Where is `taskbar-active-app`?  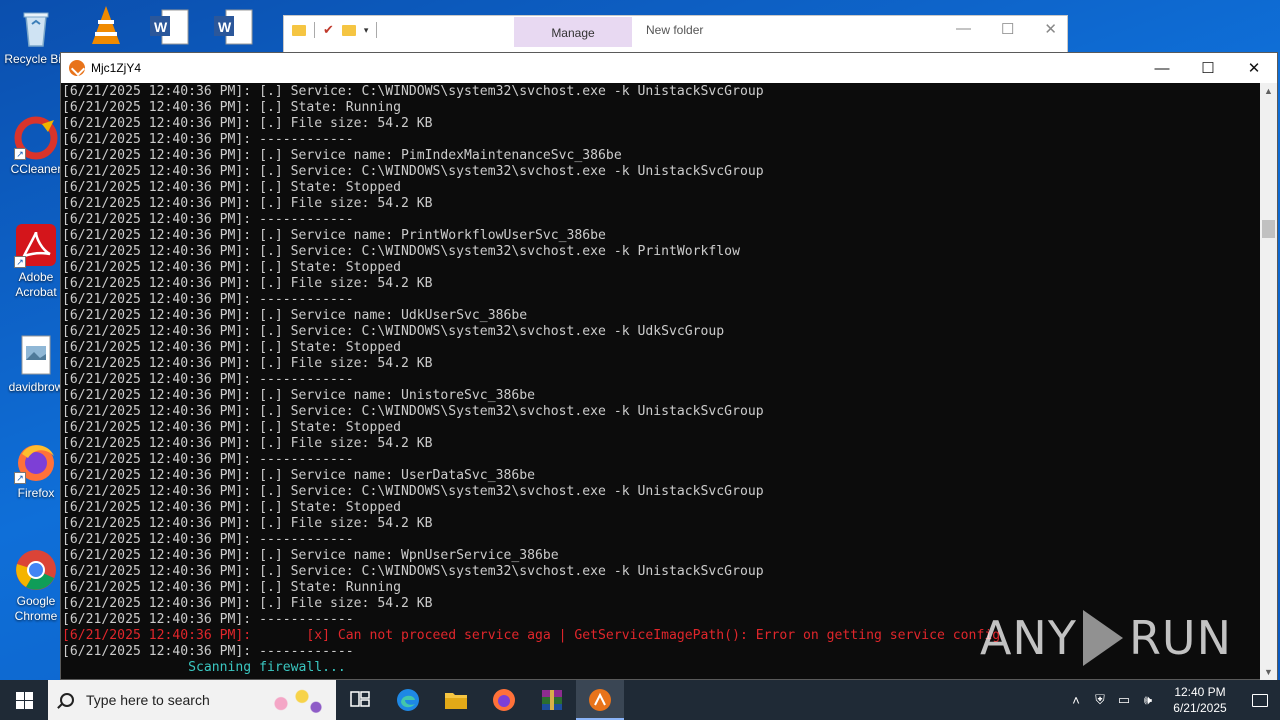 taskbar-active-app is located at coordinates (600, 700).